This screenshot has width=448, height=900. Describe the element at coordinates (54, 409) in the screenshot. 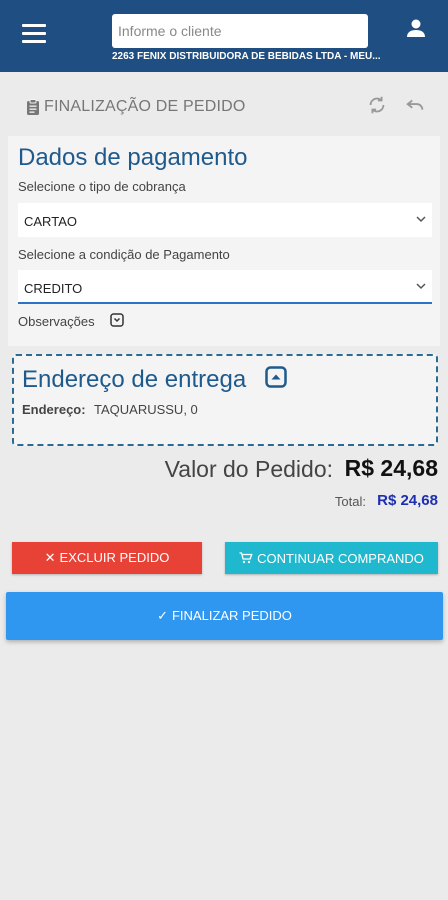

I see `address-label: Endereço:` at that location.